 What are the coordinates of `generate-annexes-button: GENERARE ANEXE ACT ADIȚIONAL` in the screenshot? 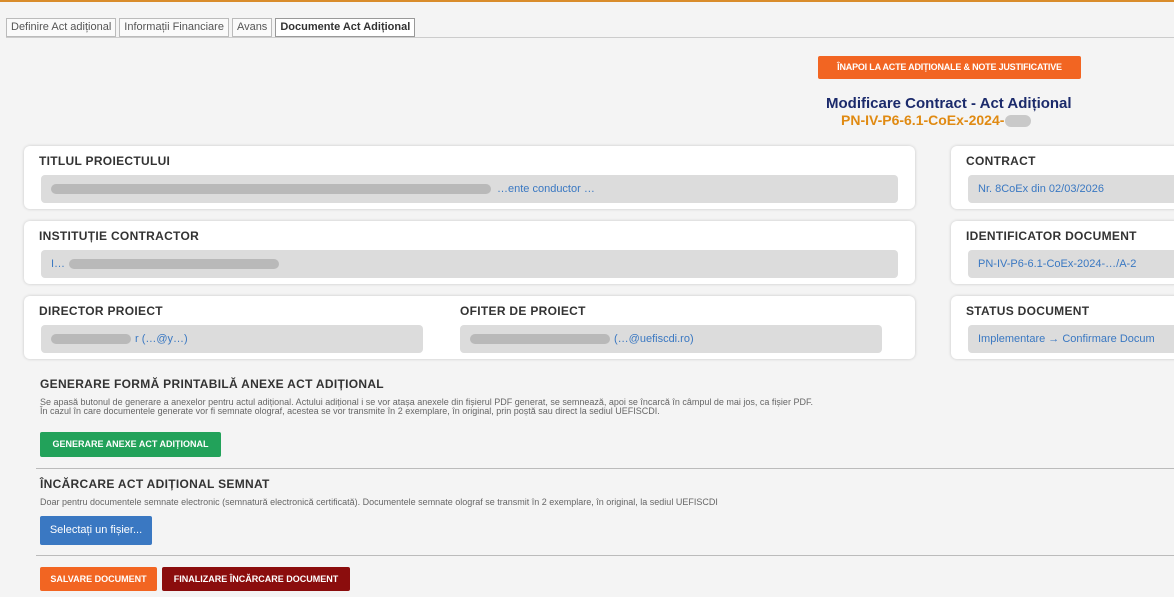 It's located at (130, 444).